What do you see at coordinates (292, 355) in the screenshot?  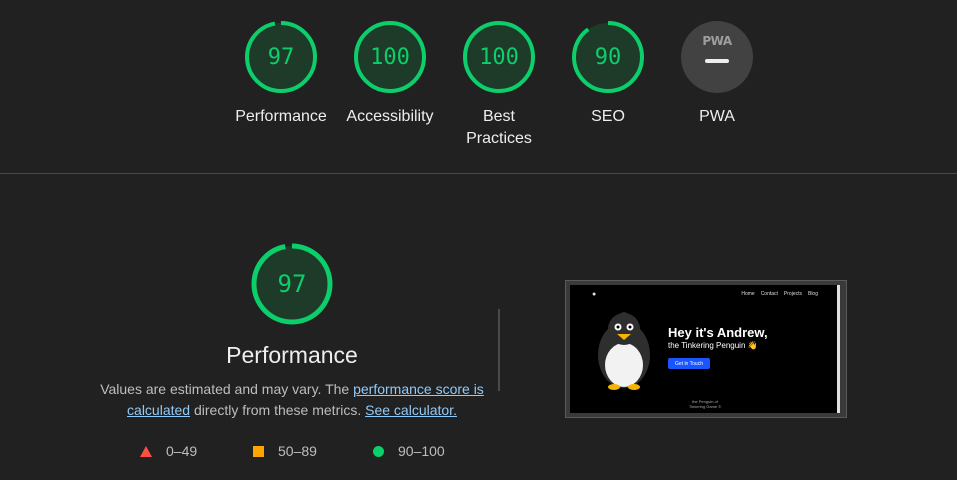 I see `performance-title: Performance` at bounding box center [292, 355].